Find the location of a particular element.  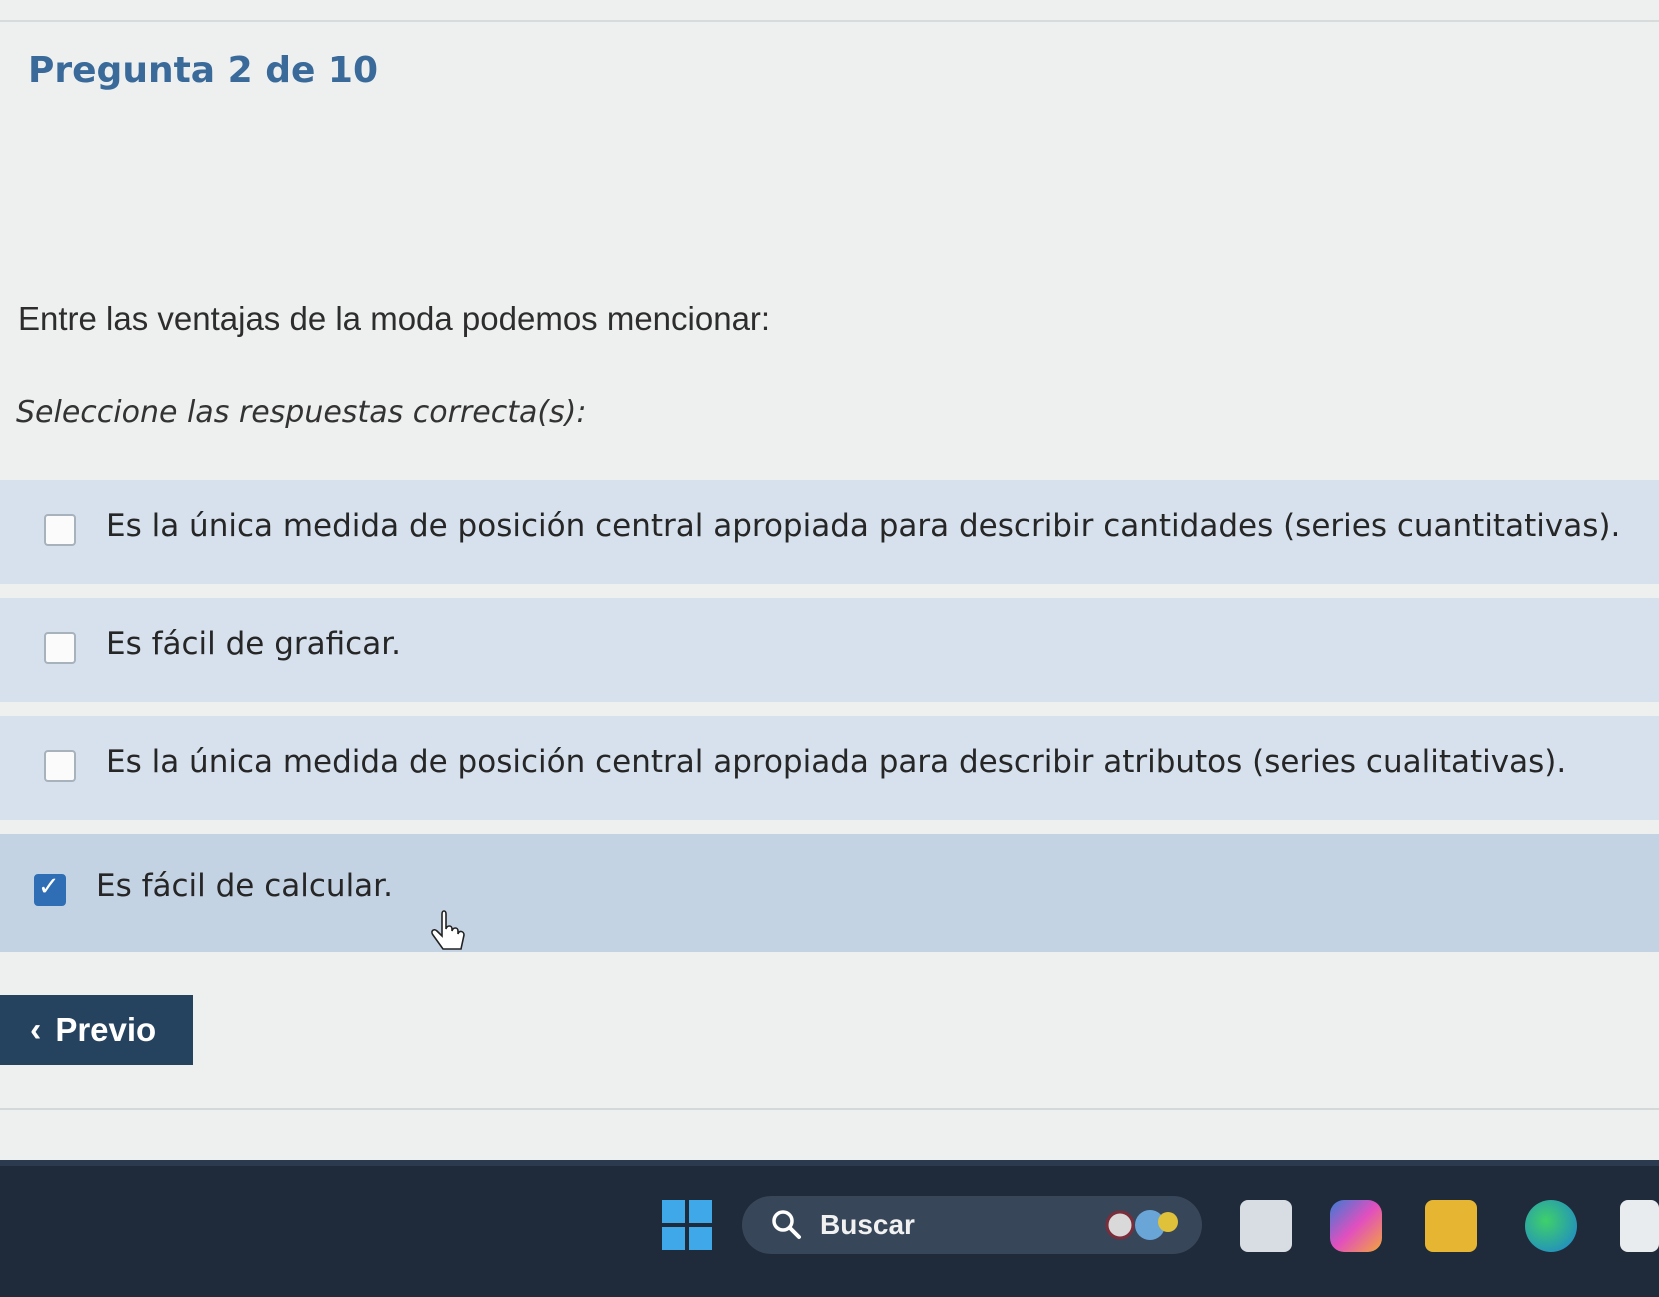

top-divider is located at coordinates (829, 21).